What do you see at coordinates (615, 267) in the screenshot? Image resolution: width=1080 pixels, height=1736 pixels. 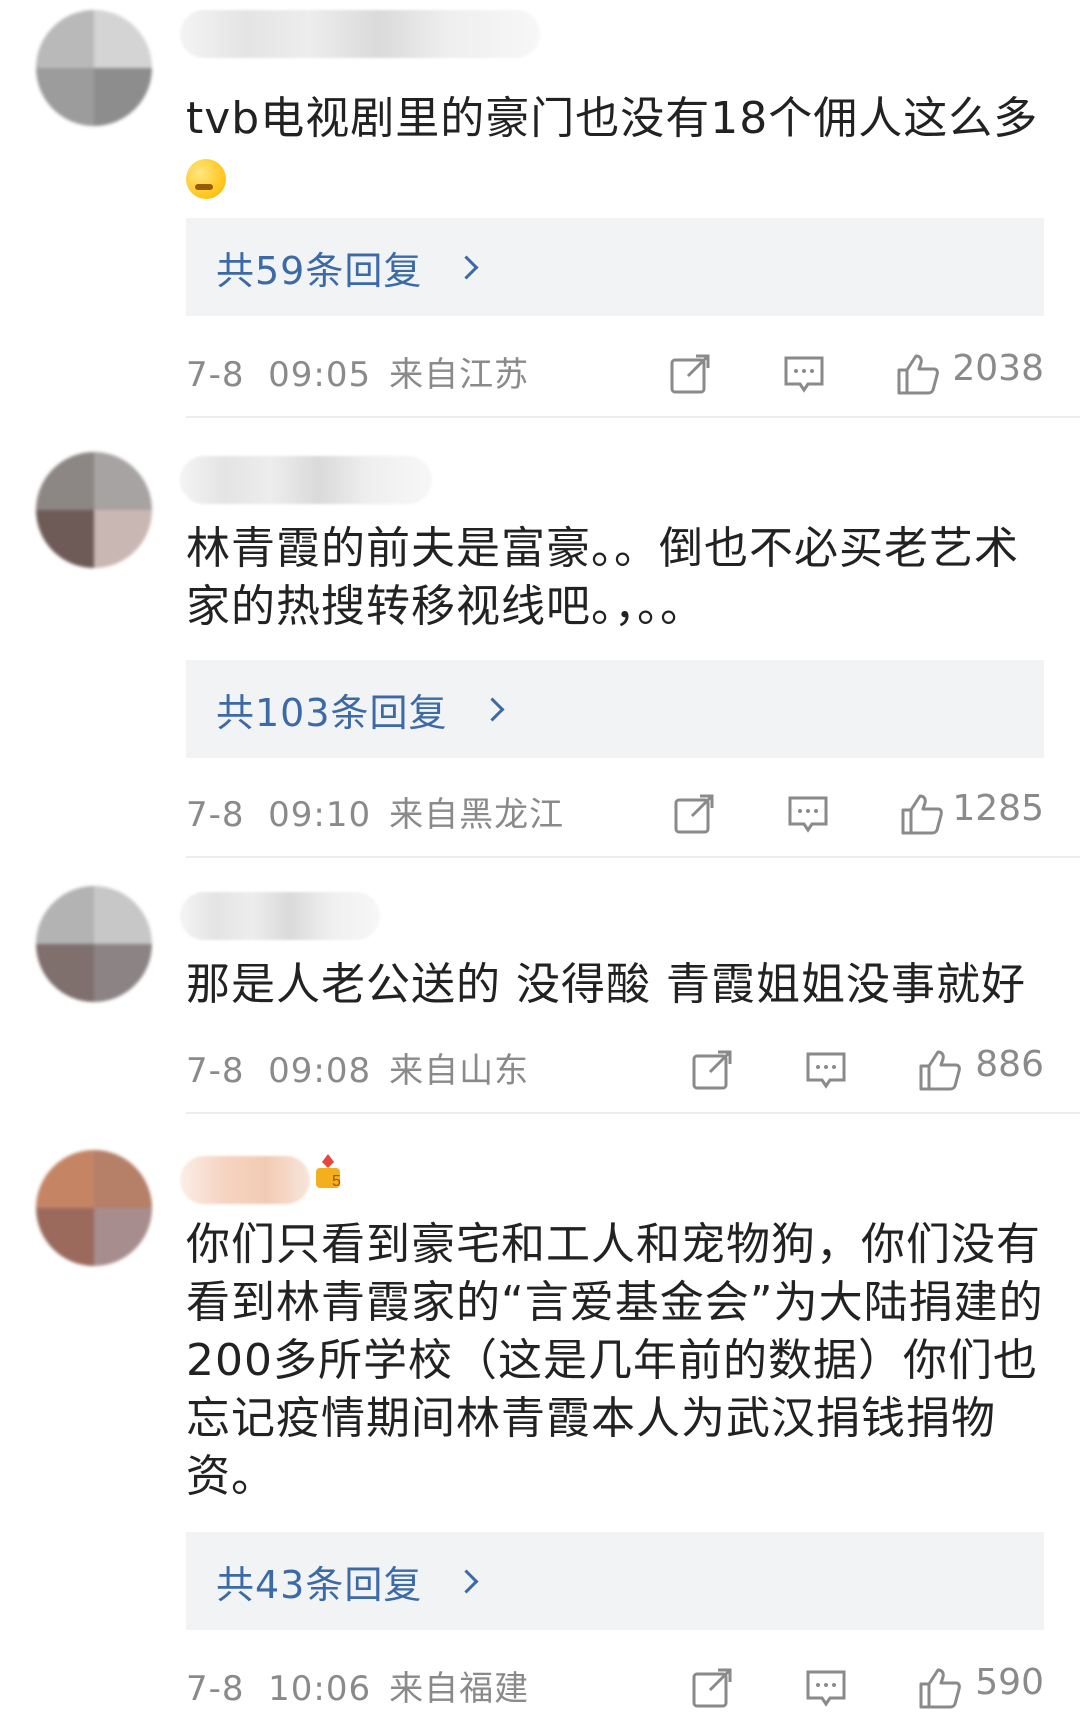 I see `replies-button: 共59条回复` at bounding box center [615, 267].